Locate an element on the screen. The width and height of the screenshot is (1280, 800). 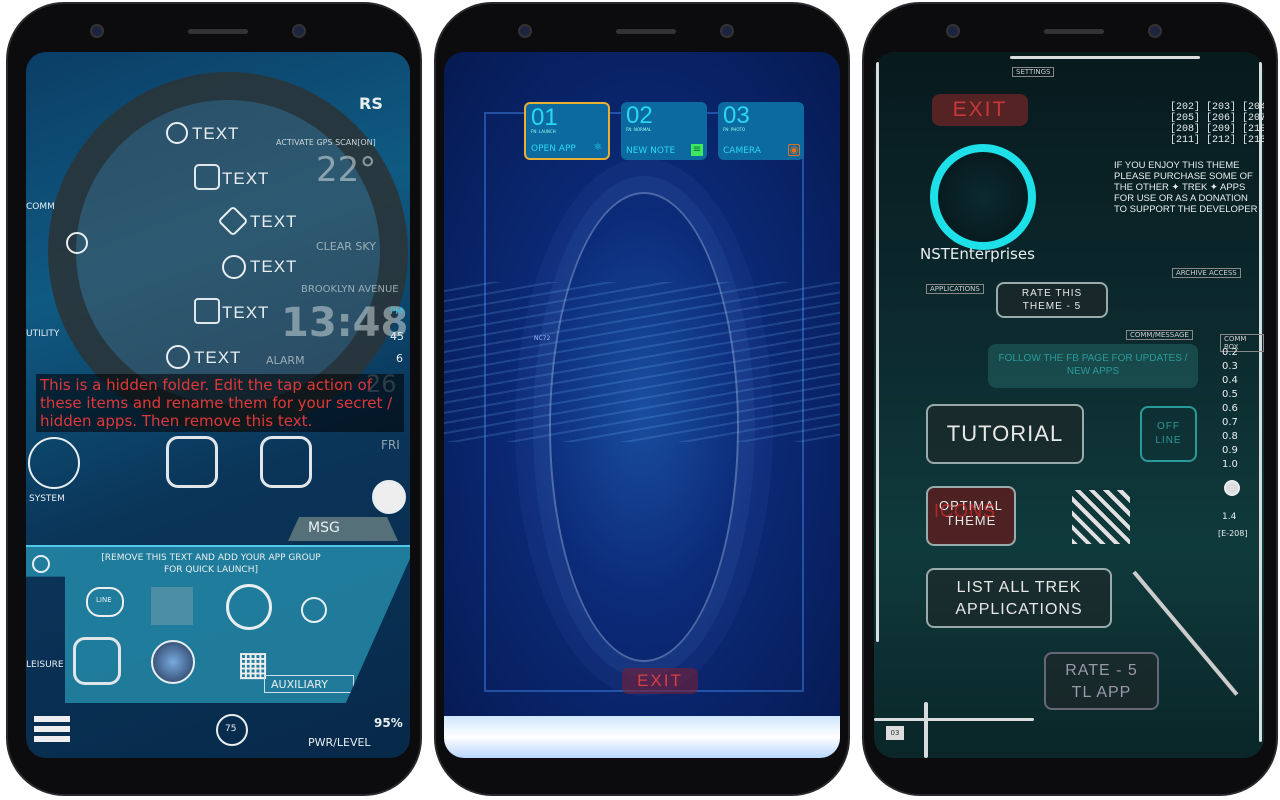
comm-value: 0.2 is located at coordinates (1230, 352).